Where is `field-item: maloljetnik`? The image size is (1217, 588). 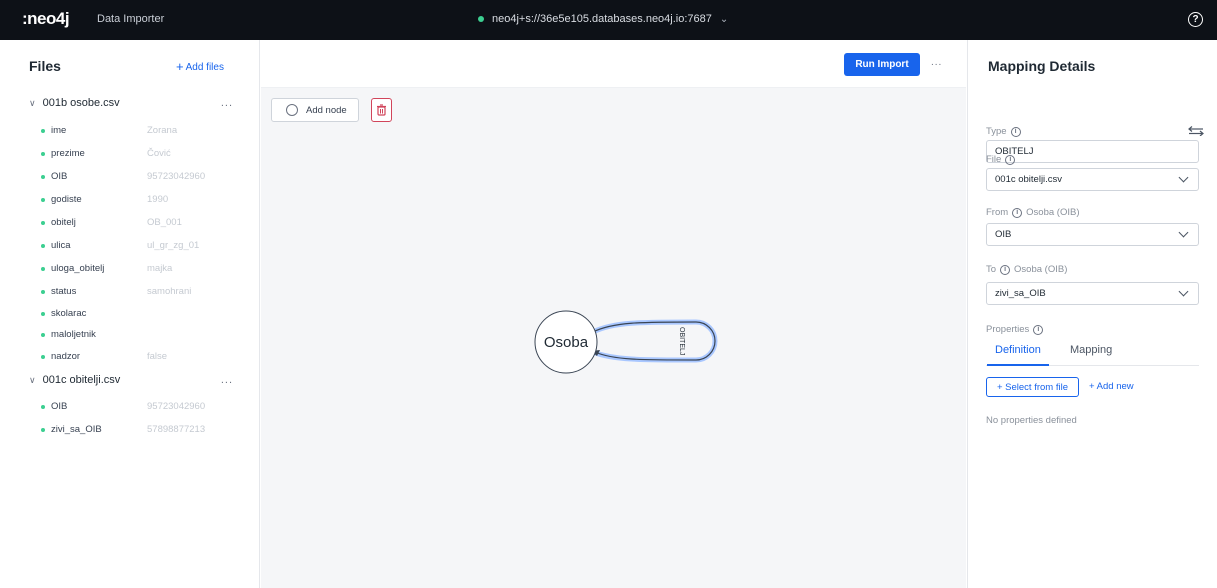 field-item: maloljetnik is located at coordinates (68, 334).